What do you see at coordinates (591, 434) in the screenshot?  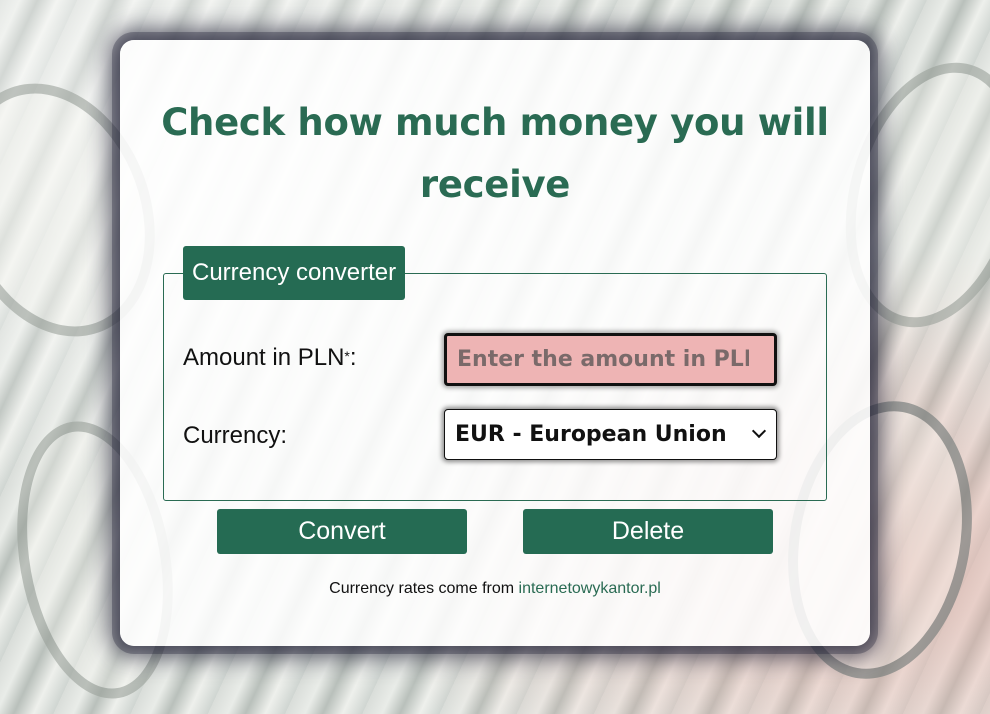 I see `currency-selected-value: EUR - European Union` at bounding box center [591, 434].